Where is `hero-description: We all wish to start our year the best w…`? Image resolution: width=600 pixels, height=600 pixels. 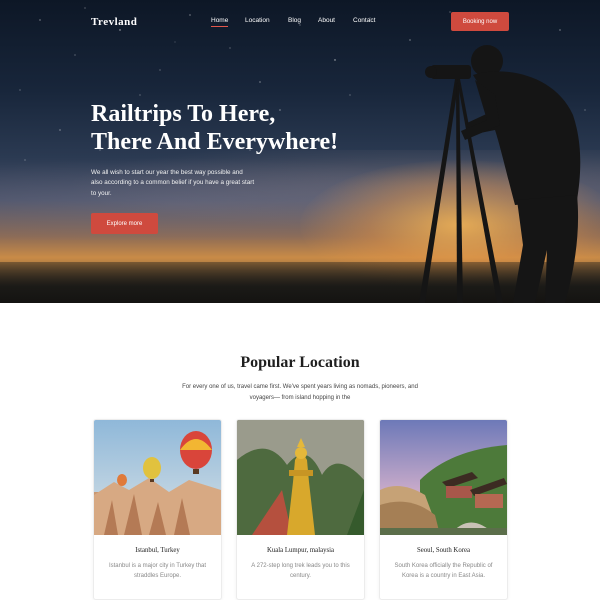
hero-description: We all wish to start our year the best w… is located at coordinates (173, 183).